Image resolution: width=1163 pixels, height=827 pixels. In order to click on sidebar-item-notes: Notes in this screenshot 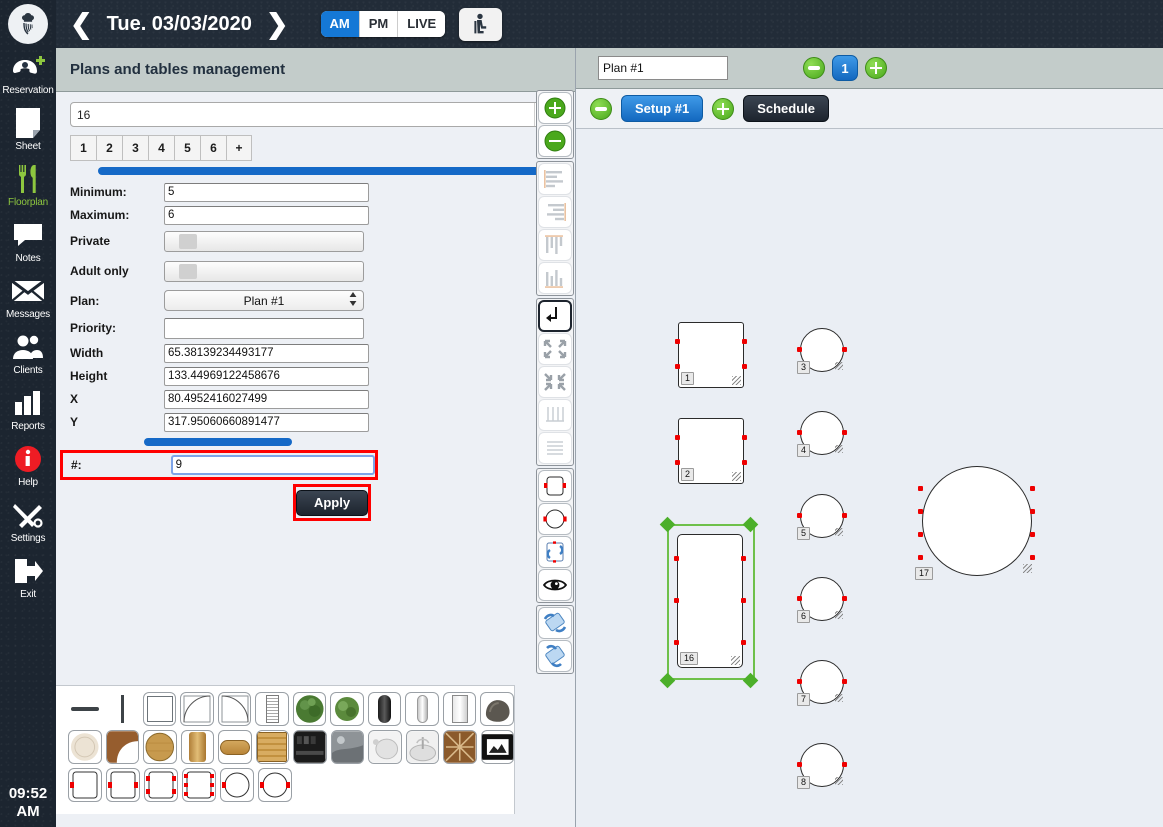, I will do `click(28, 240)`.